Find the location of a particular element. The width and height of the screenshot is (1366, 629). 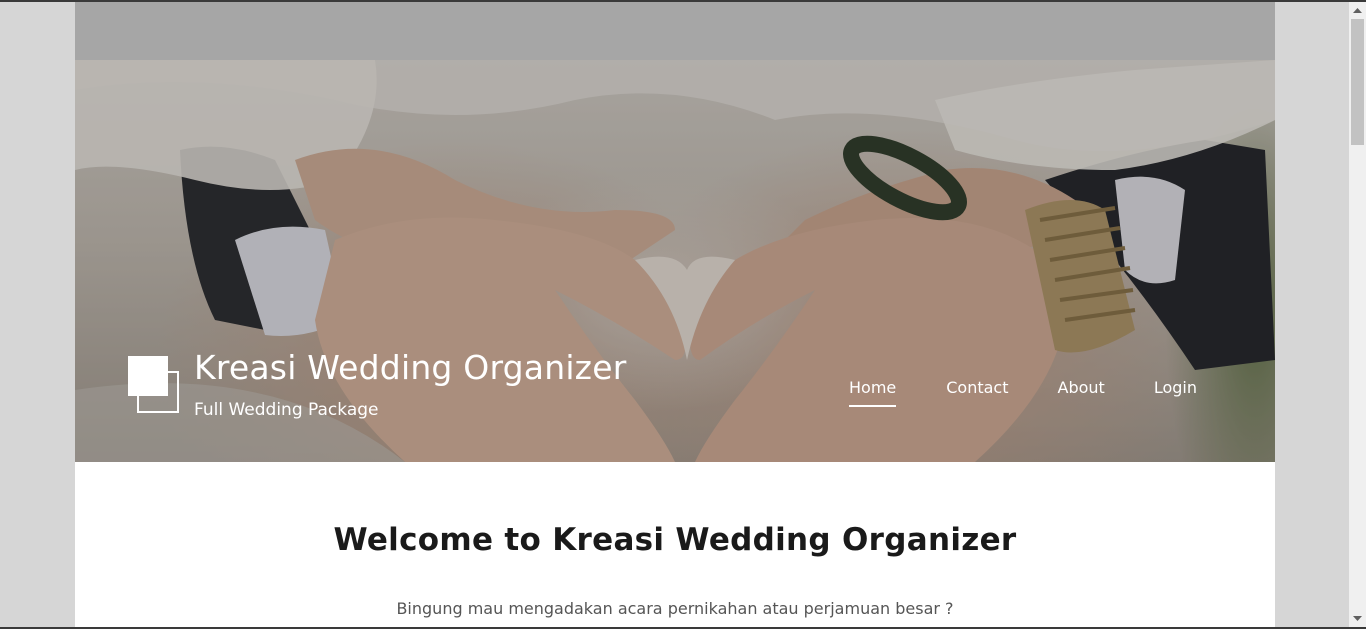

logo-squares-icon is located at coordinates (155, 386).